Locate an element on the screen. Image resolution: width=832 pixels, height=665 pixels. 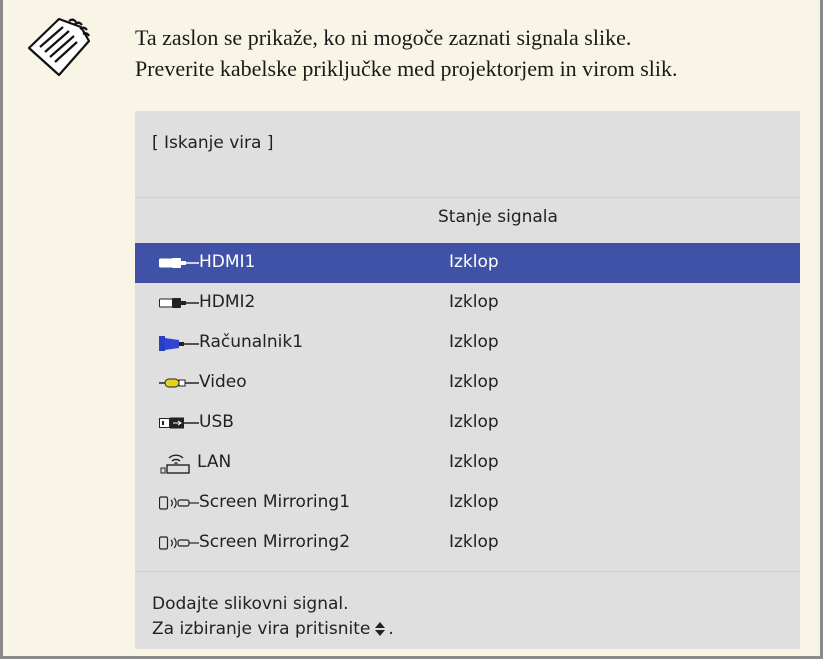
screen-title: [ Iskanje vira ] is located at coordinates (213, 143).